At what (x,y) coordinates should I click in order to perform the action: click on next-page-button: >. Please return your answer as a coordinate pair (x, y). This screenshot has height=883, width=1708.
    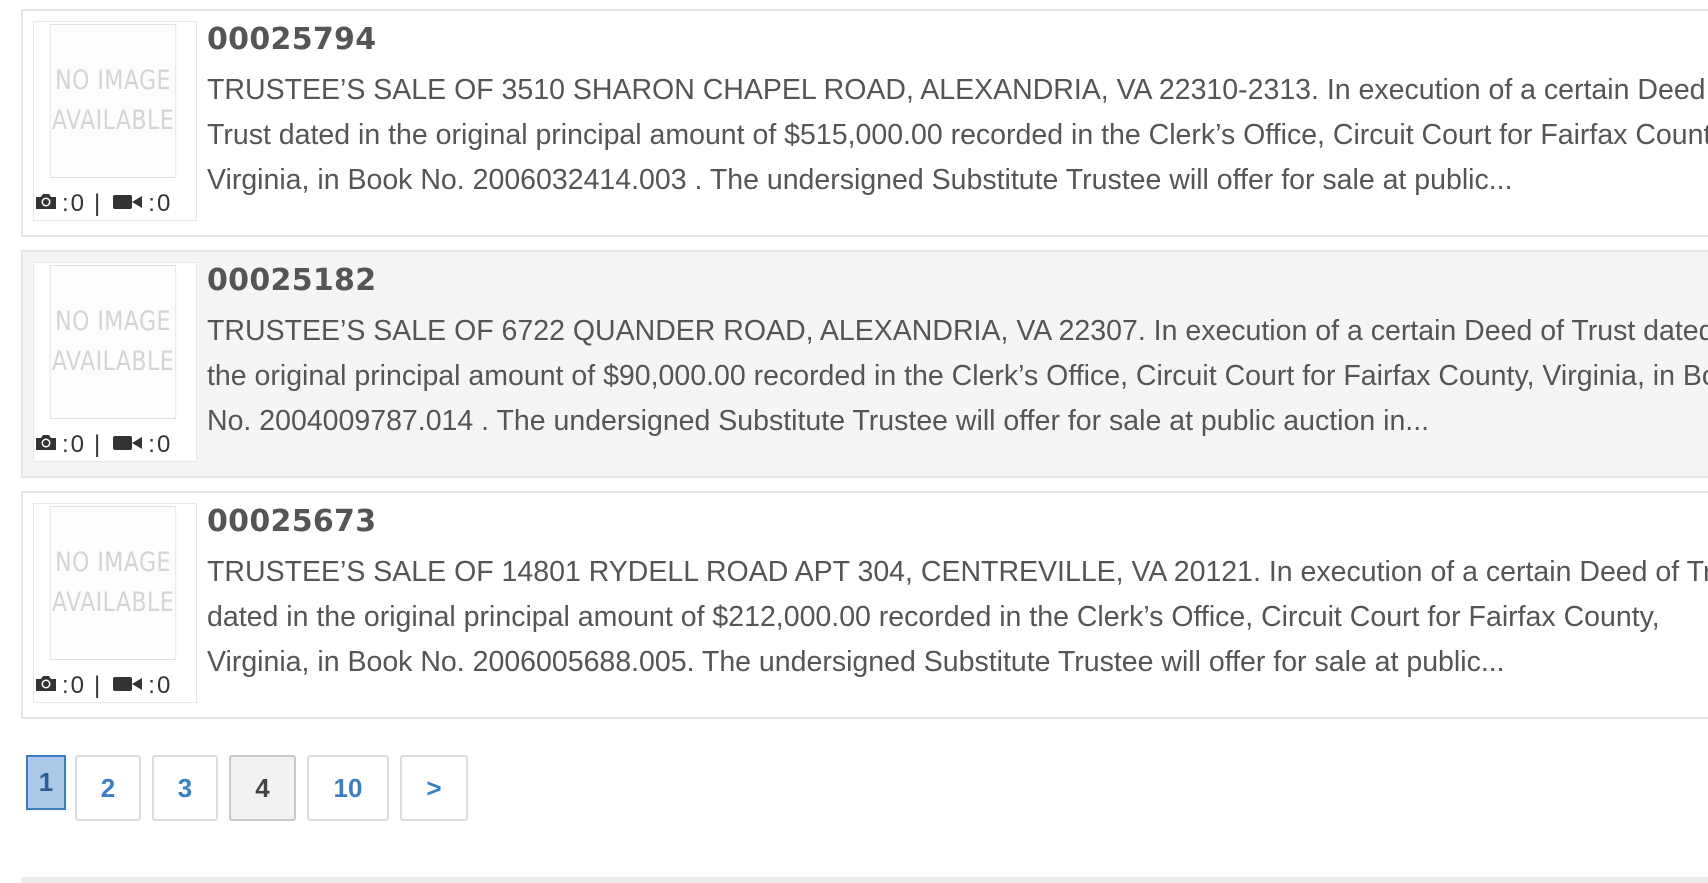
    Looking at the image, I should click on (434, 788).